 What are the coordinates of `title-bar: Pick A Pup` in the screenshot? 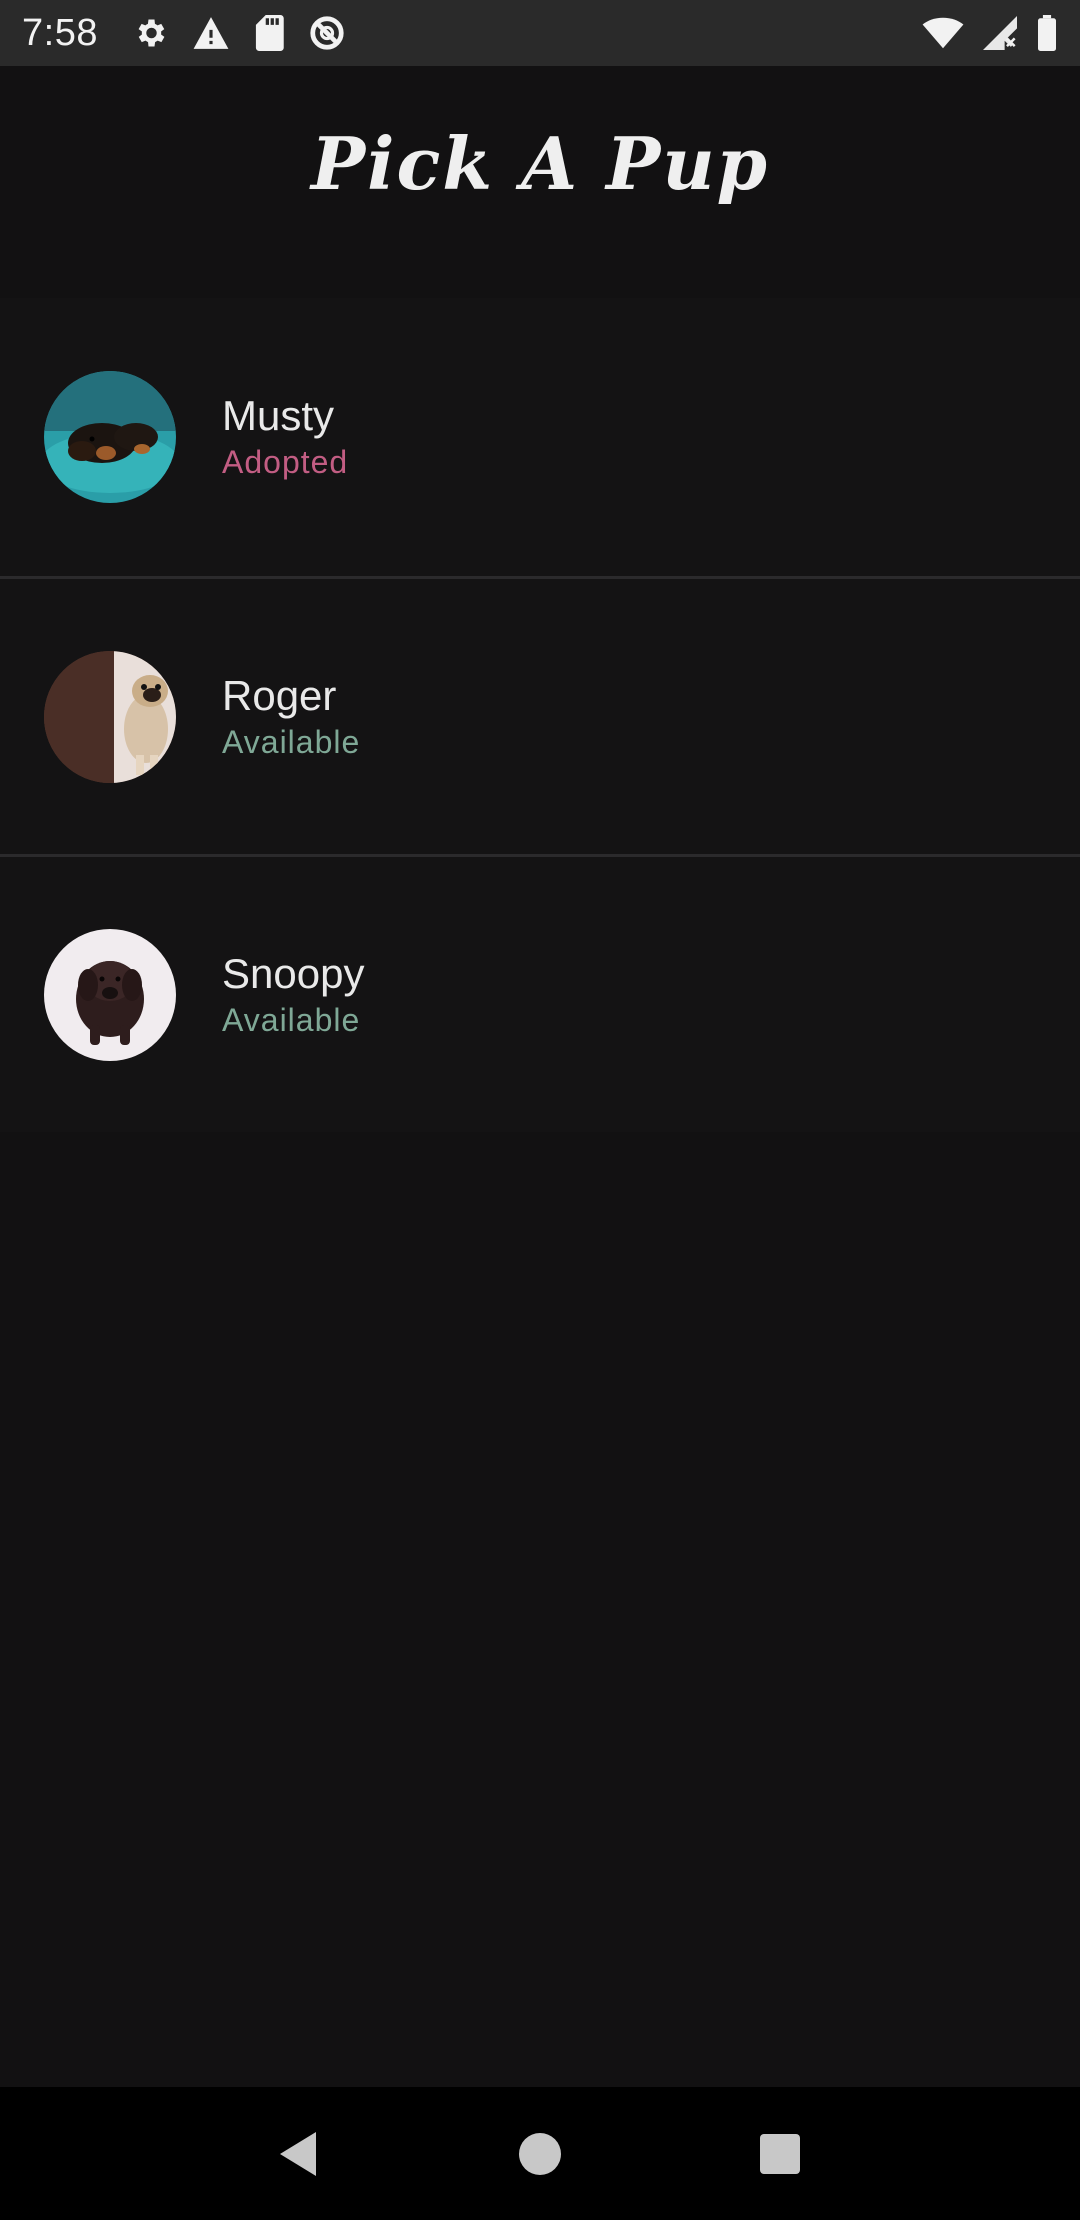 It's located at (540, 153).